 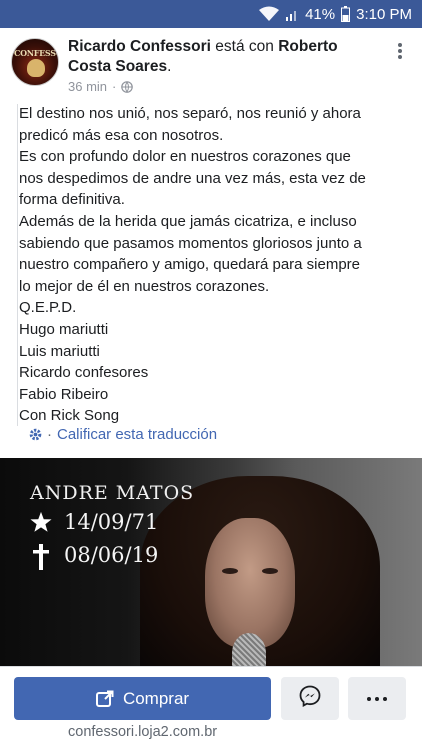 I want to click on death-row: 08/06/19, so click(x=94, y=556).